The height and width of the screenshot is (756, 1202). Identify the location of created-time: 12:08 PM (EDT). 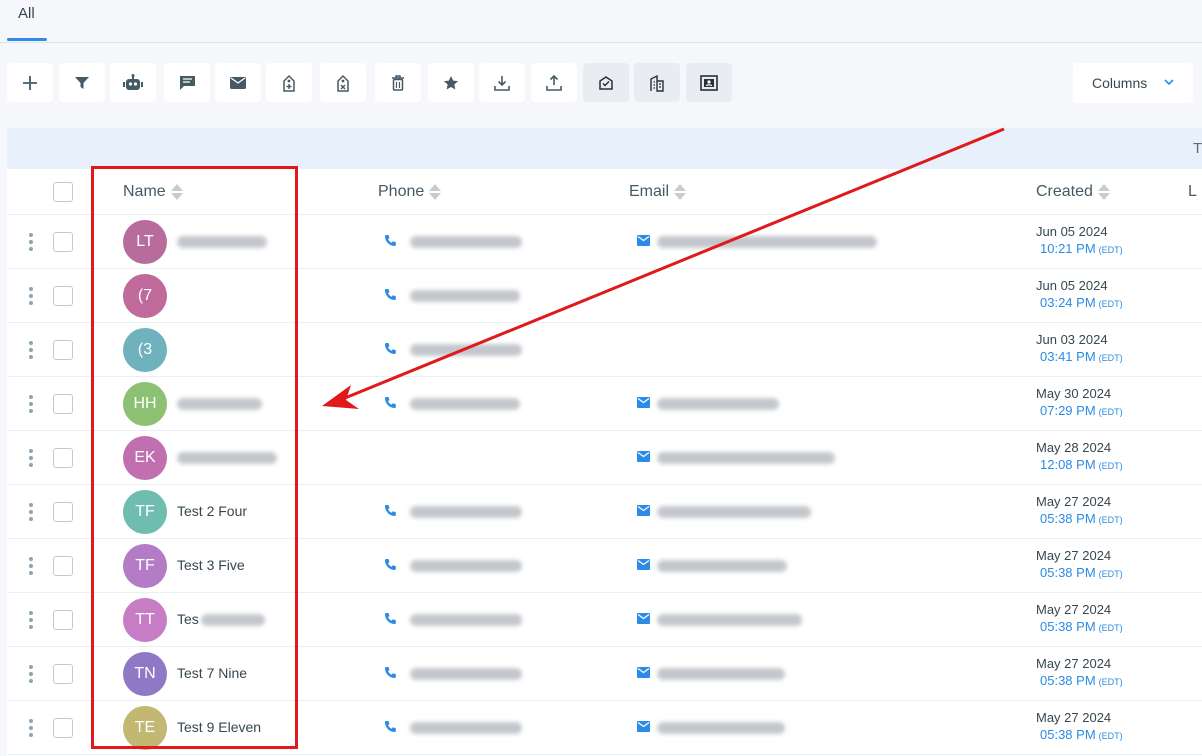
(1081, 464).